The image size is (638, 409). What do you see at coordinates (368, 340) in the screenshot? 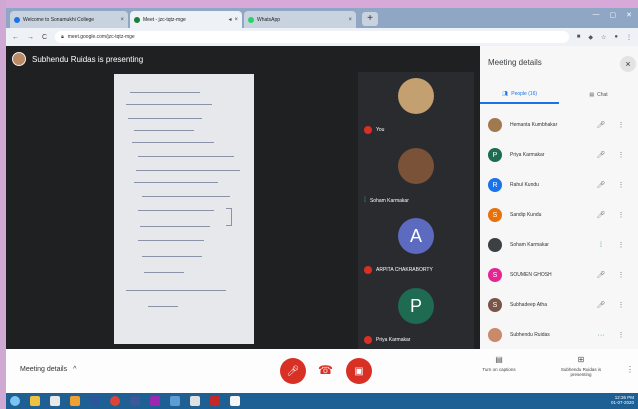
I see `mic-off-icon` at bounding box center [368, 340].